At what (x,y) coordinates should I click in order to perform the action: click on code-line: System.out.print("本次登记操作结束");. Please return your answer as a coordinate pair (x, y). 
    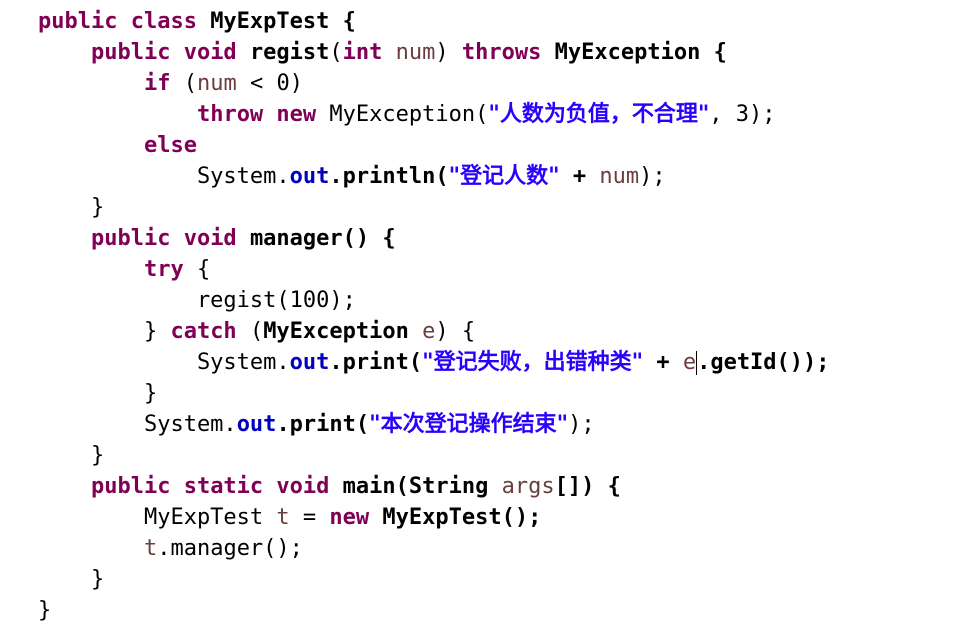
    Looking at the image, I should click on (316, 424).